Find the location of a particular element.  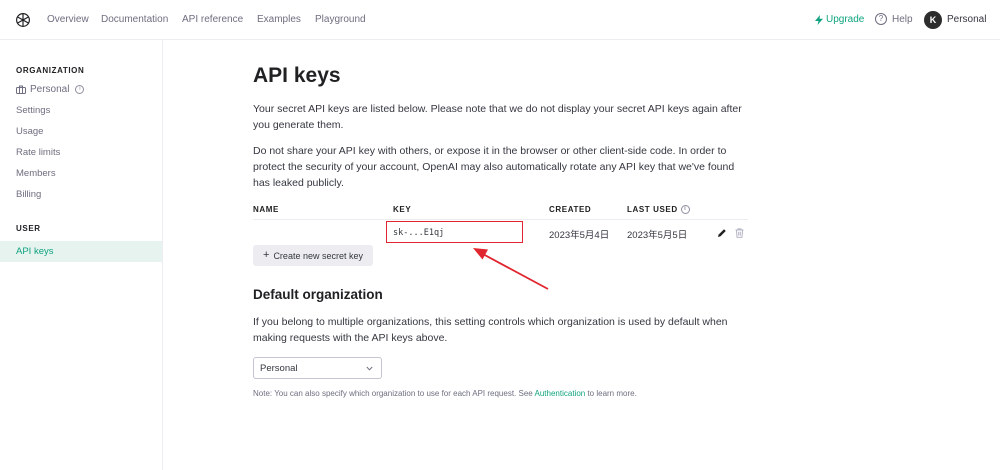

upgrade-label: Upgrade is located at coordinates (845, 19).